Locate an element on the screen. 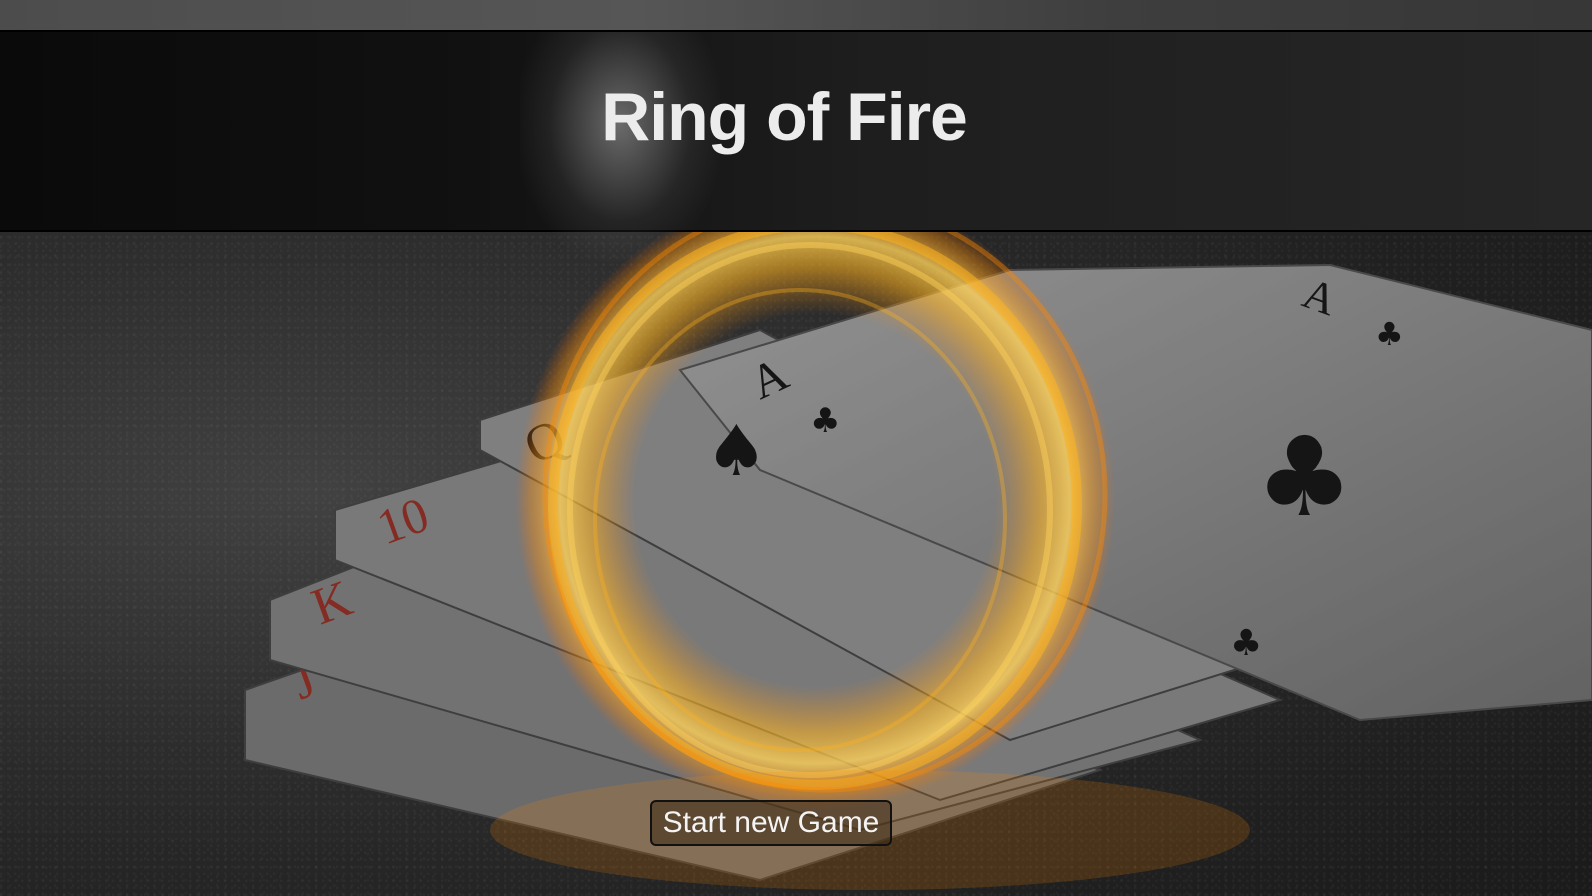 The width and height of the screenshot is (1592, 896). page-title: Ring of Fire is located at coordinates (784, 117).